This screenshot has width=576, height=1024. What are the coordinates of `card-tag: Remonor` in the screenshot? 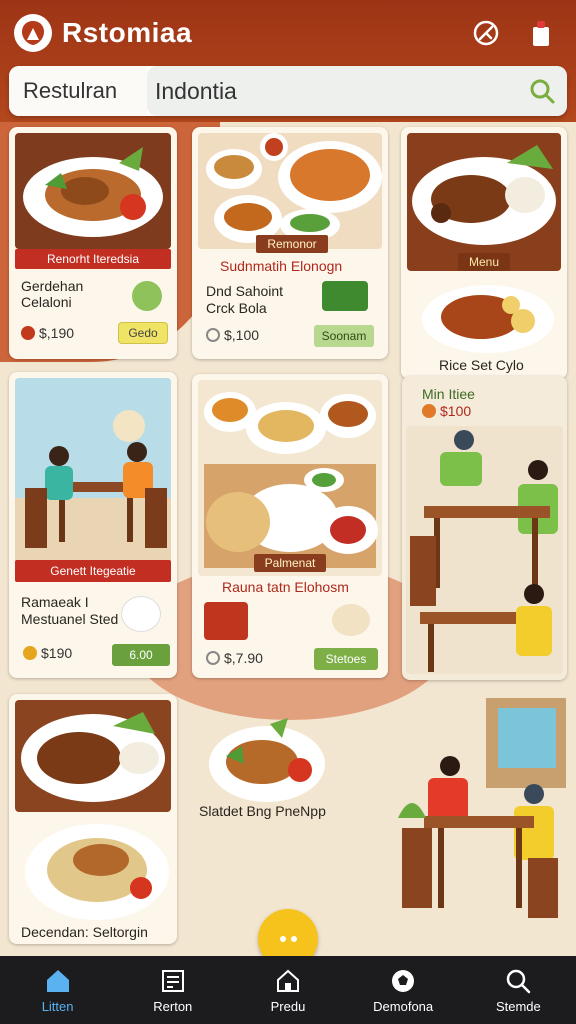 It's located at (292, 244).